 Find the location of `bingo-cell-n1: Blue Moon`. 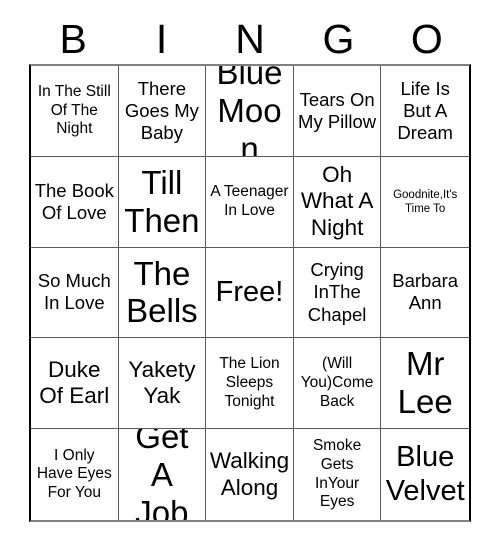

bingo-cell-n1: Blue Moon is located at coordinates (250, 111).